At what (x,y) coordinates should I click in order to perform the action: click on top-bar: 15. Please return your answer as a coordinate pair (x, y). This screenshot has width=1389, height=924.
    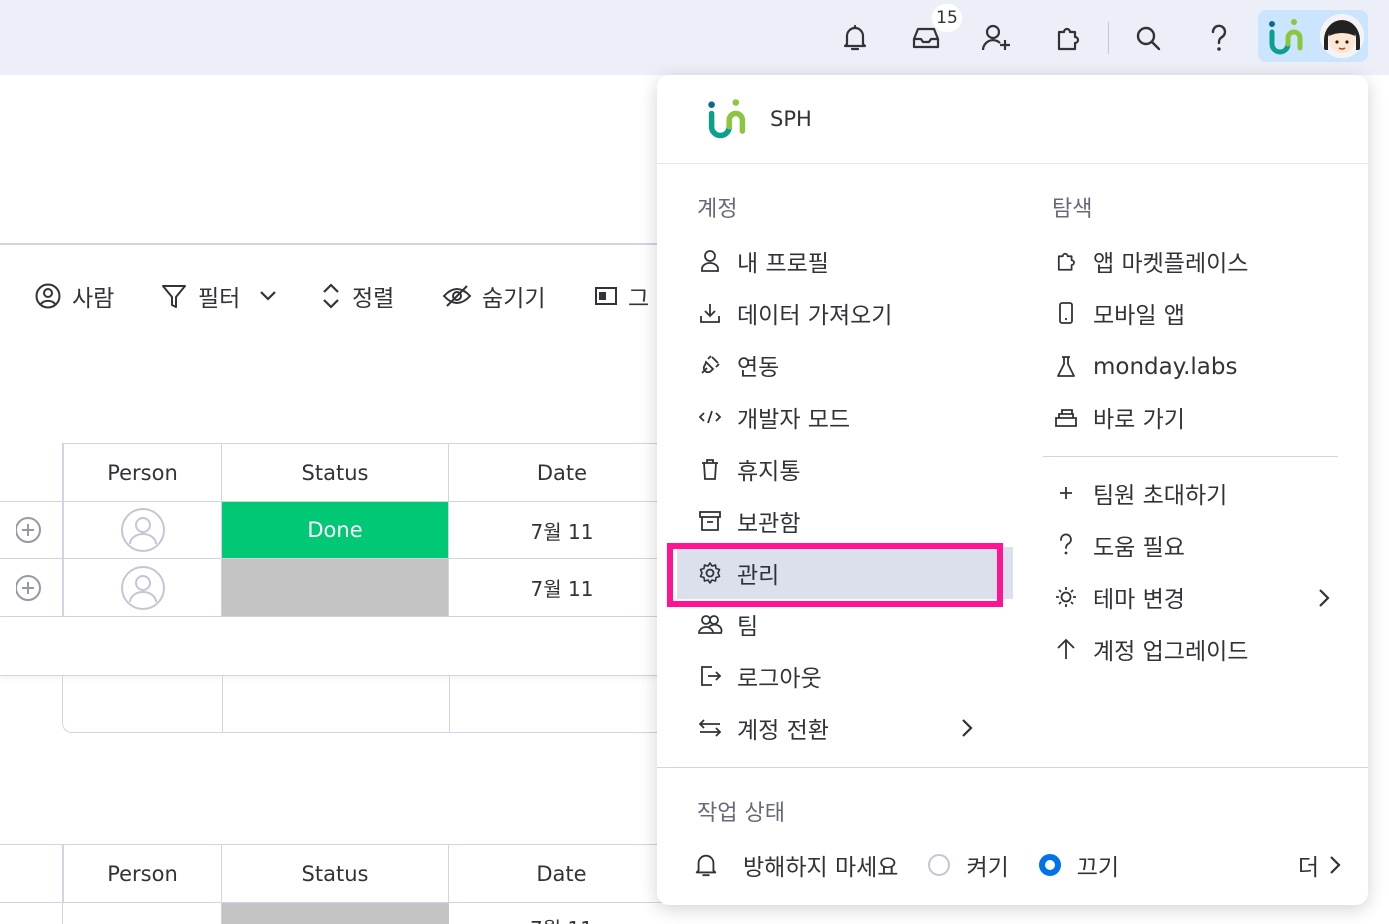
    Looking at the image, I should click on (694, 37).